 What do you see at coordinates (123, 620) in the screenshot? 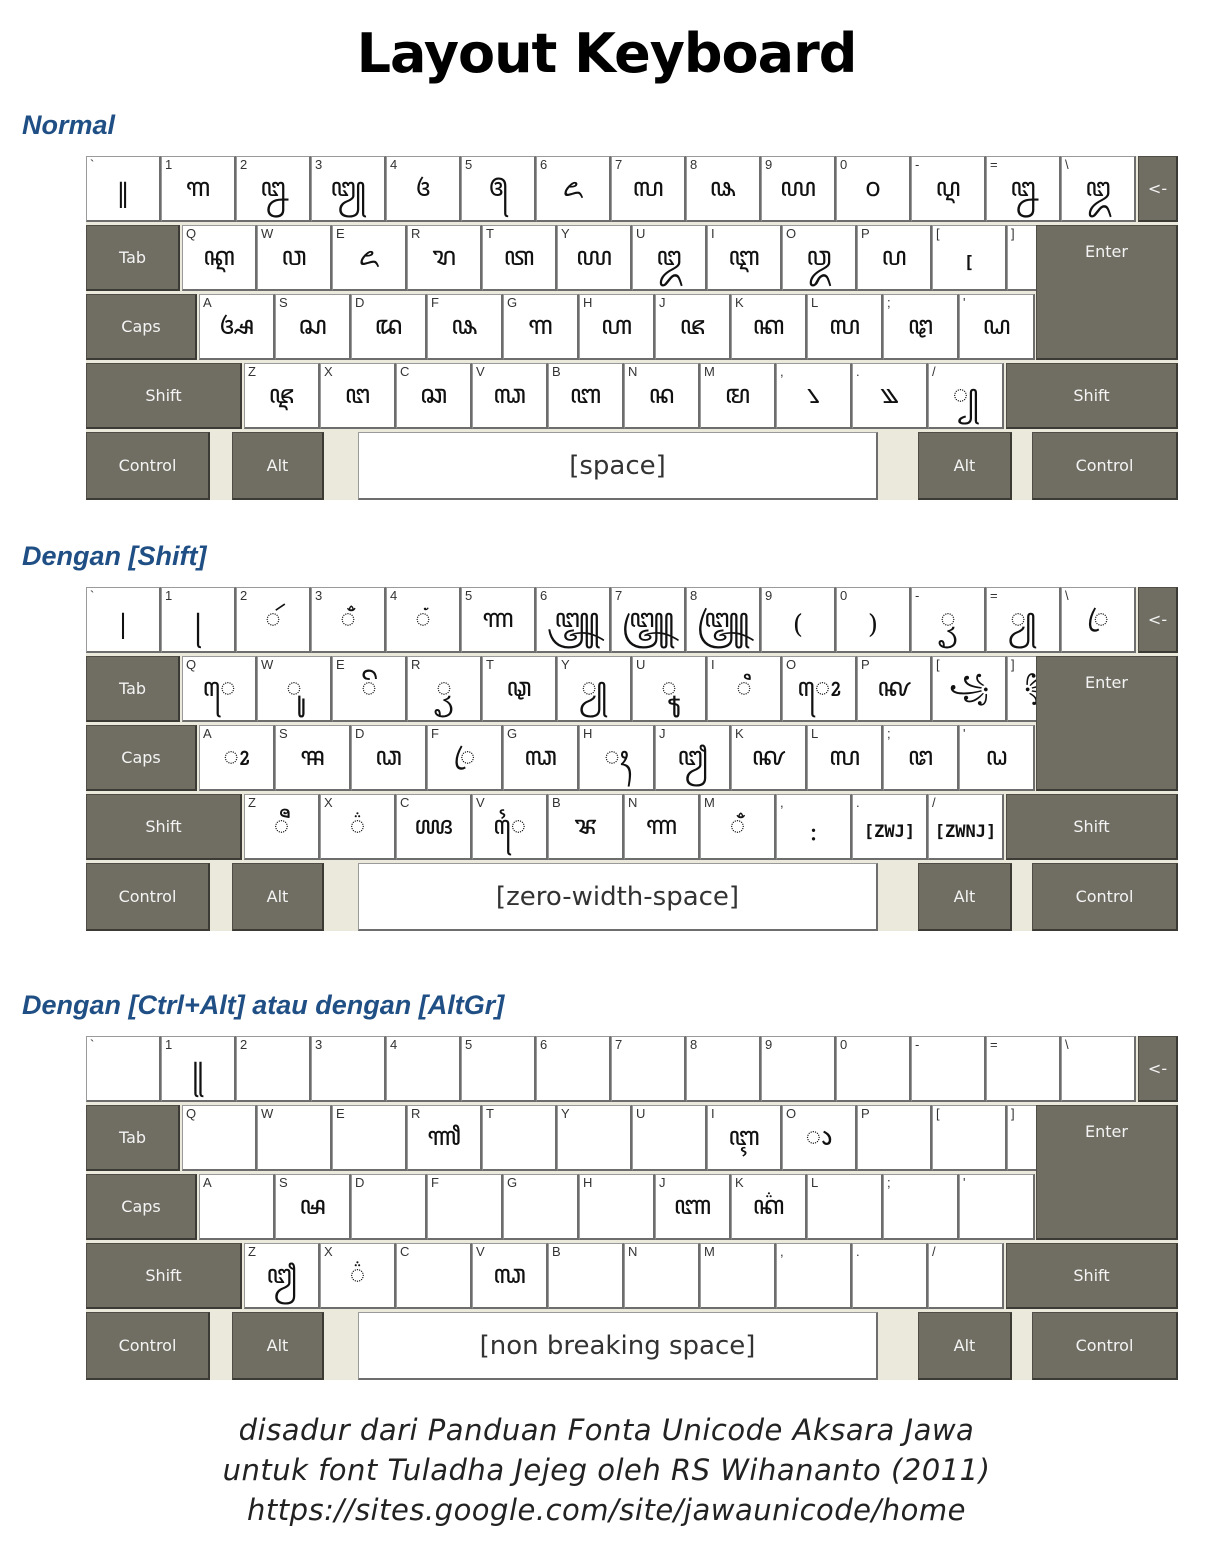
I see `key-c96: ` |` at bounding box center [123, 620].